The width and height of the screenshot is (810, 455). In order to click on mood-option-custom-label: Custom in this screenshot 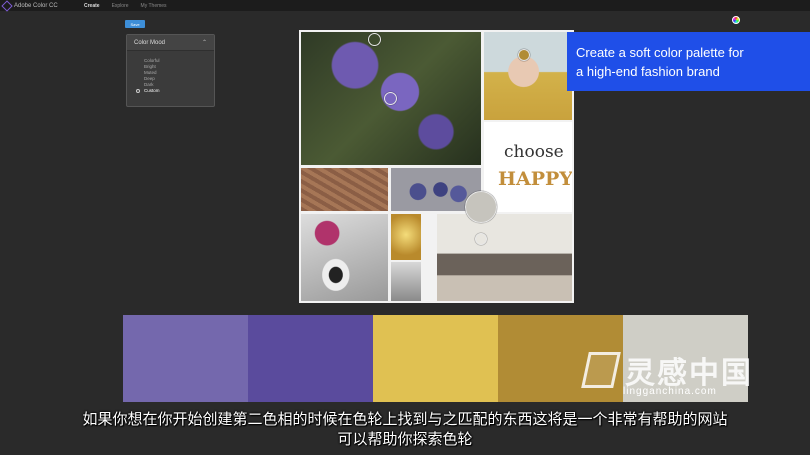, I will do `click(152, 90)`.